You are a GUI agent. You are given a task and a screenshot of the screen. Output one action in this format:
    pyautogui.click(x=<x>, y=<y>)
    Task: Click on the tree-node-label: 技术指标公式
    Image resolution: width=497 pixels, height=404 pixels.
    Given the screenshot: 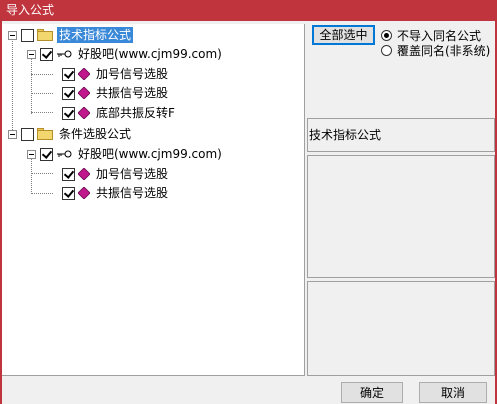 What is the action you would take?
    pyautogui.click(x=95, y=35)
    